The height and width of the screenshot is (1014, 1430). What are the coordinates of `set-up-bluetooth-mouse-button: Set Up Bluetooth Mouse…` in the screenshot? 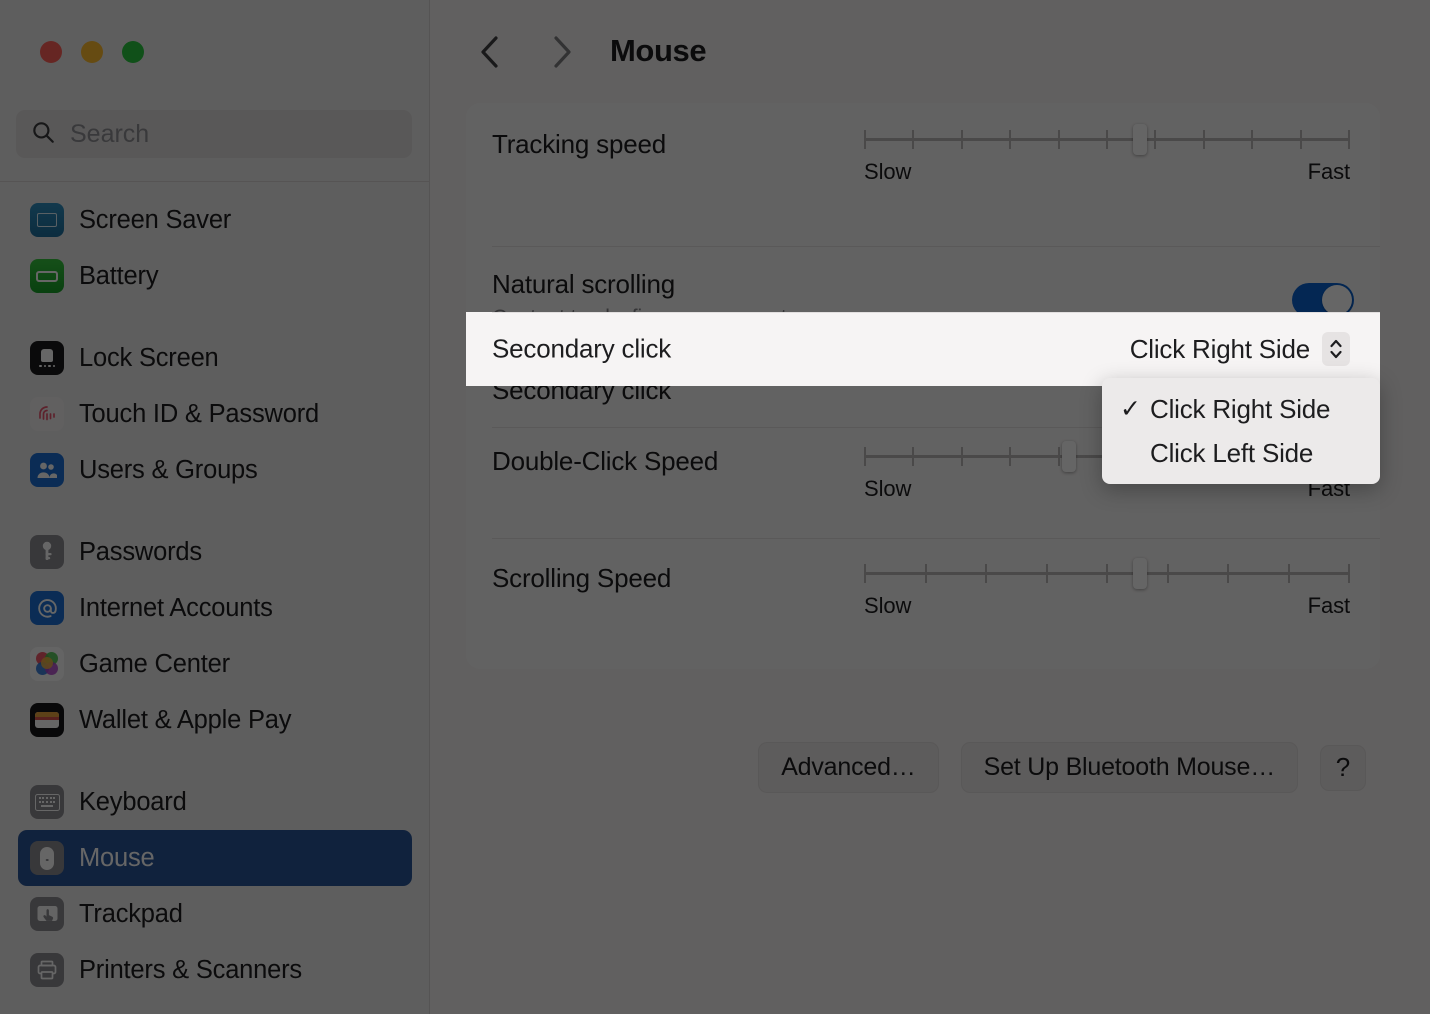 It's located at (1129, 767).